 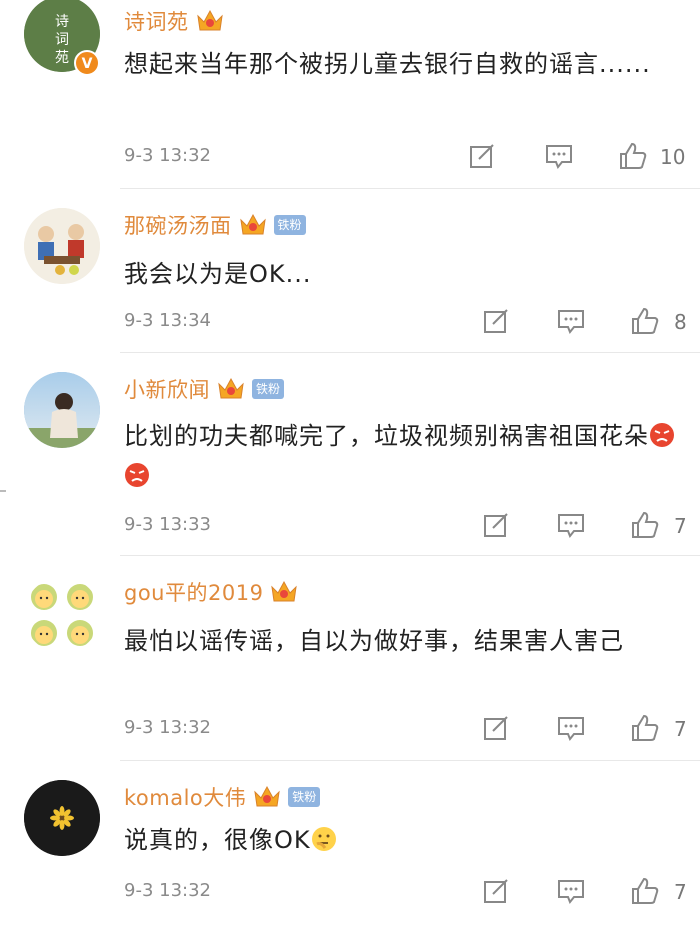 What do you see at coordinates (185, 797) in the screenshot?
I see `username: komalo大伟` at bounding box center [185, 797].